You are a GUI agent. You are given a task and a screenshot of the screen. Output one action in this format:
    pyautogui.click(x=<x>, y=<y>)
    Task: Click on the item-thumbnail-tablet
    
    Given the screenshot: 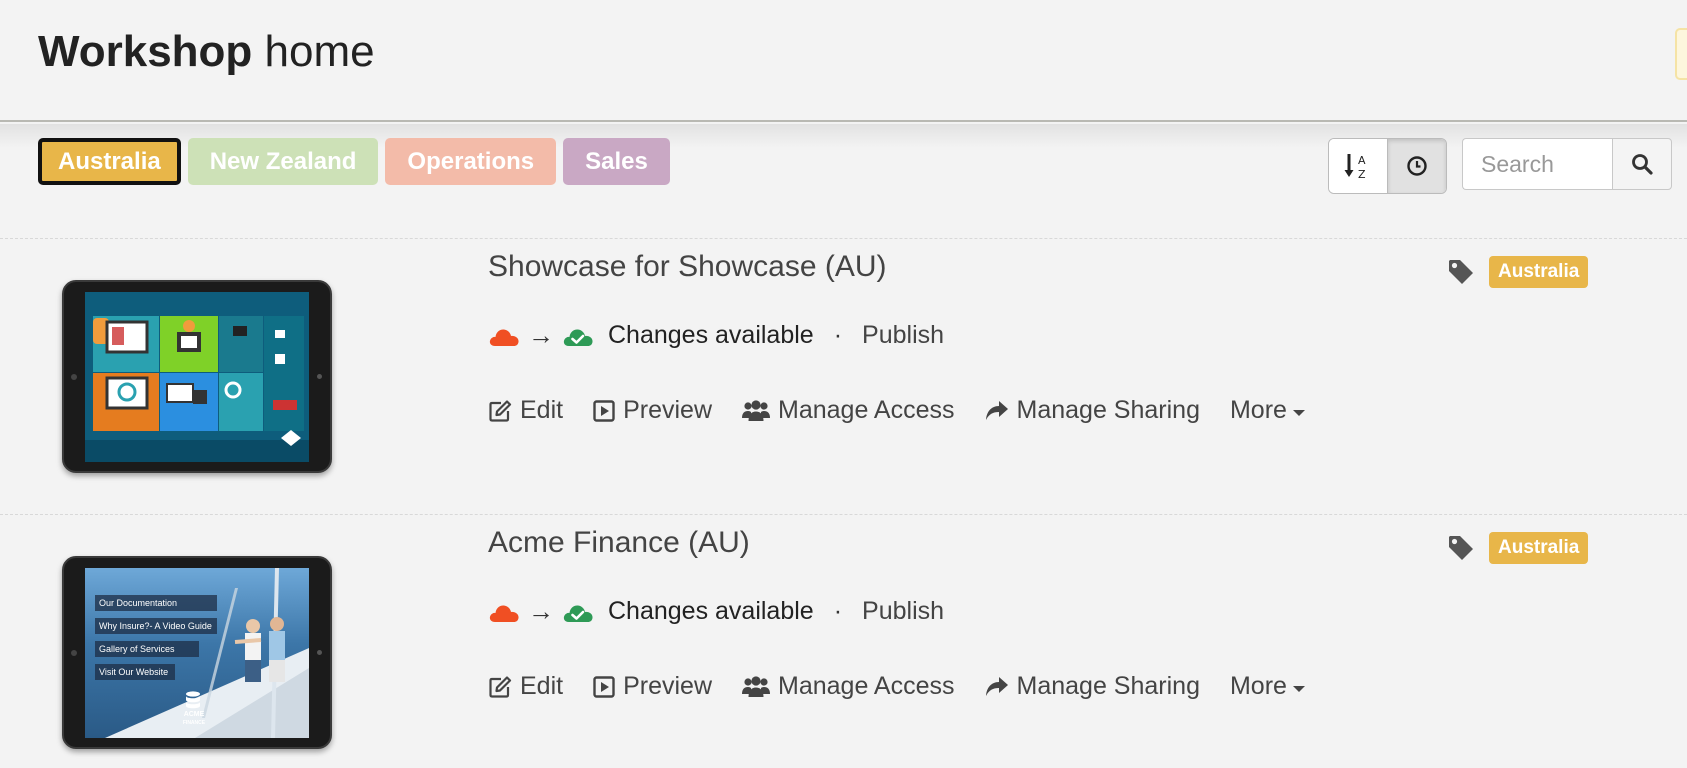 What is the action you would take?
    pyautogui.click(x=197, y=376)
    